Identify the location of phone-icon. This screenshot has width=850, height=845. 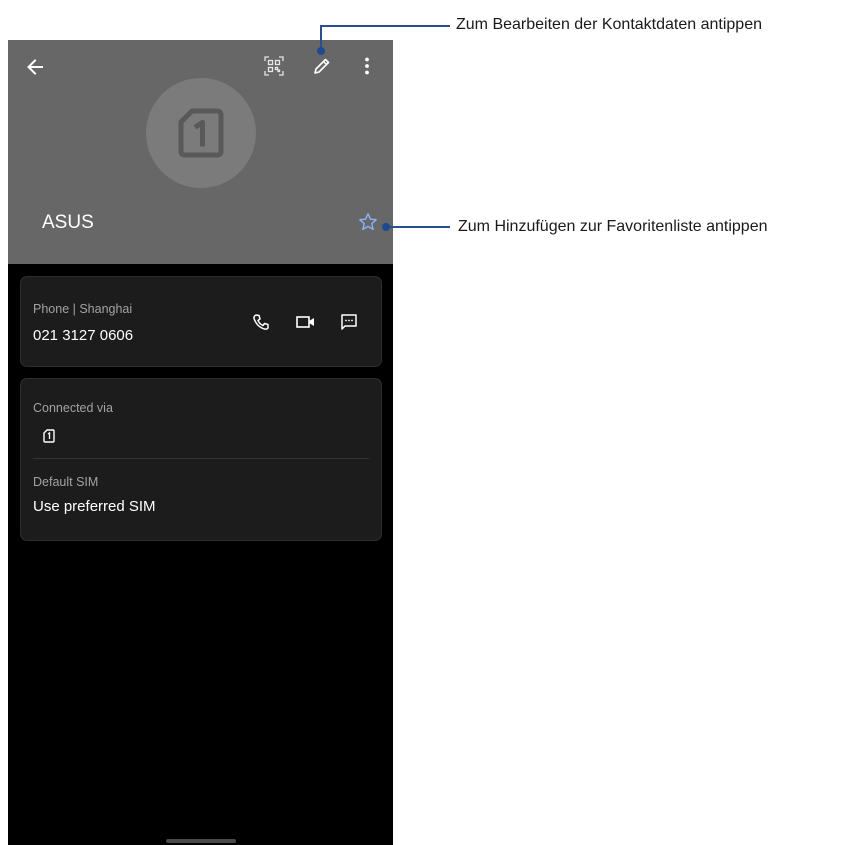
(261, 322).